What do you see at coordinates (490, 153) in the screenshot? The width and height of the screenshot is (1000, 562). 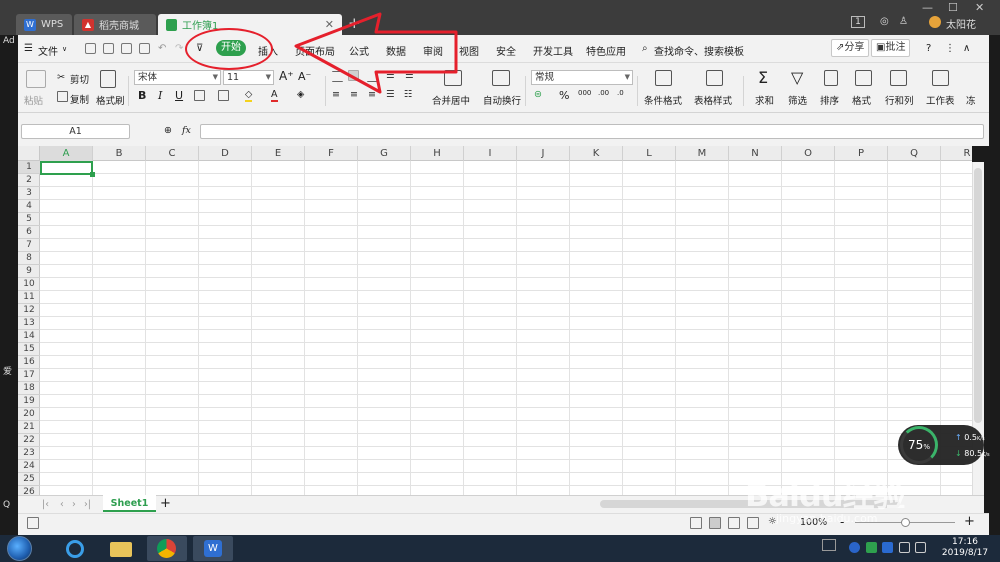 I see `column-header-i: I` at bounding box center [490, 153].